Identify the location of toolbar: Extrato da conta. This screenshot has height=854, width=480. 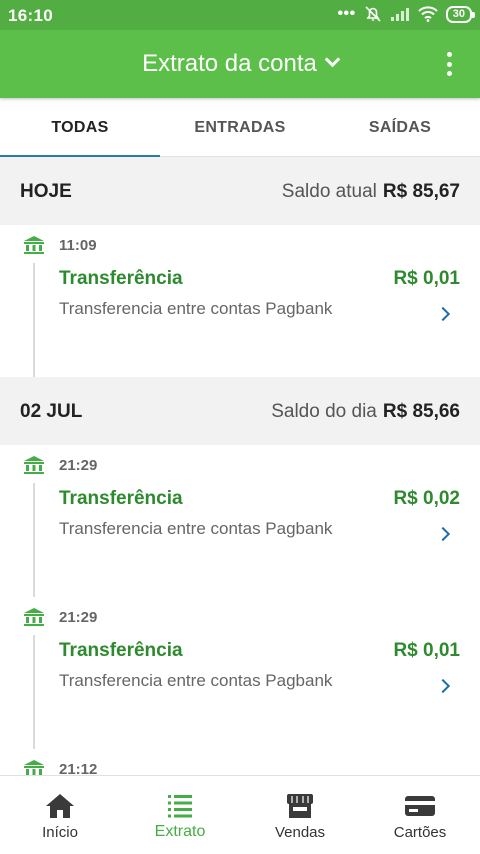
(240, 64).